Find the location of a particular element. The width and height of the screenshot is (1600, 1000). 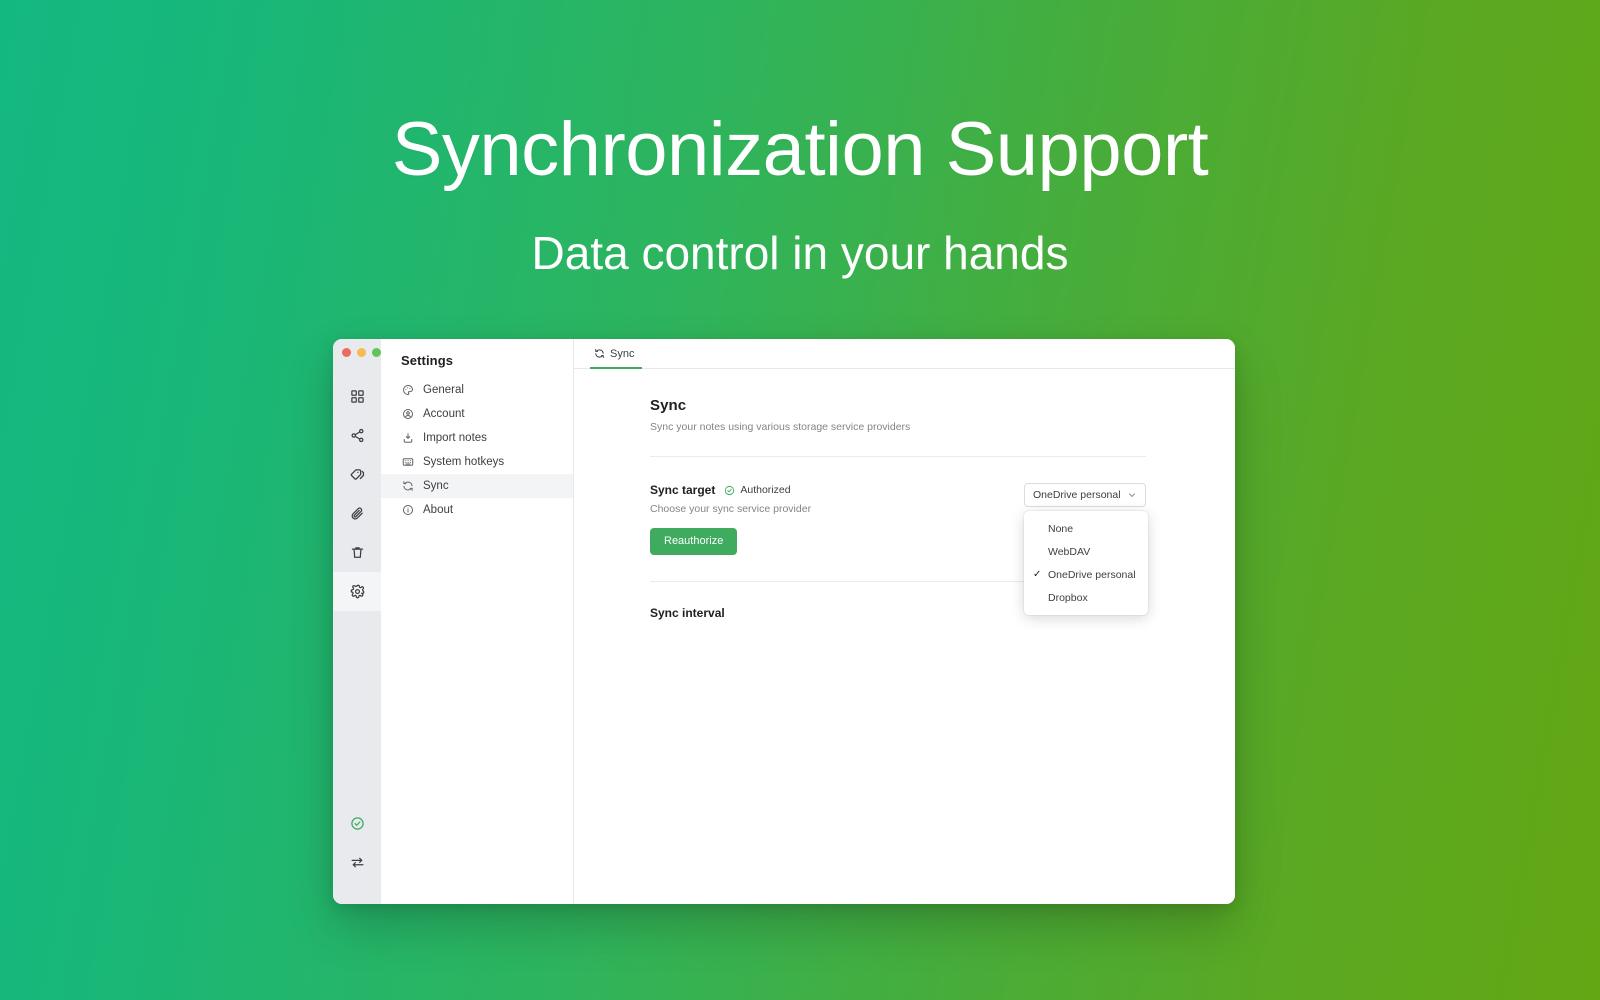

status-badge: Authorized is located at coordinates (757, 490).